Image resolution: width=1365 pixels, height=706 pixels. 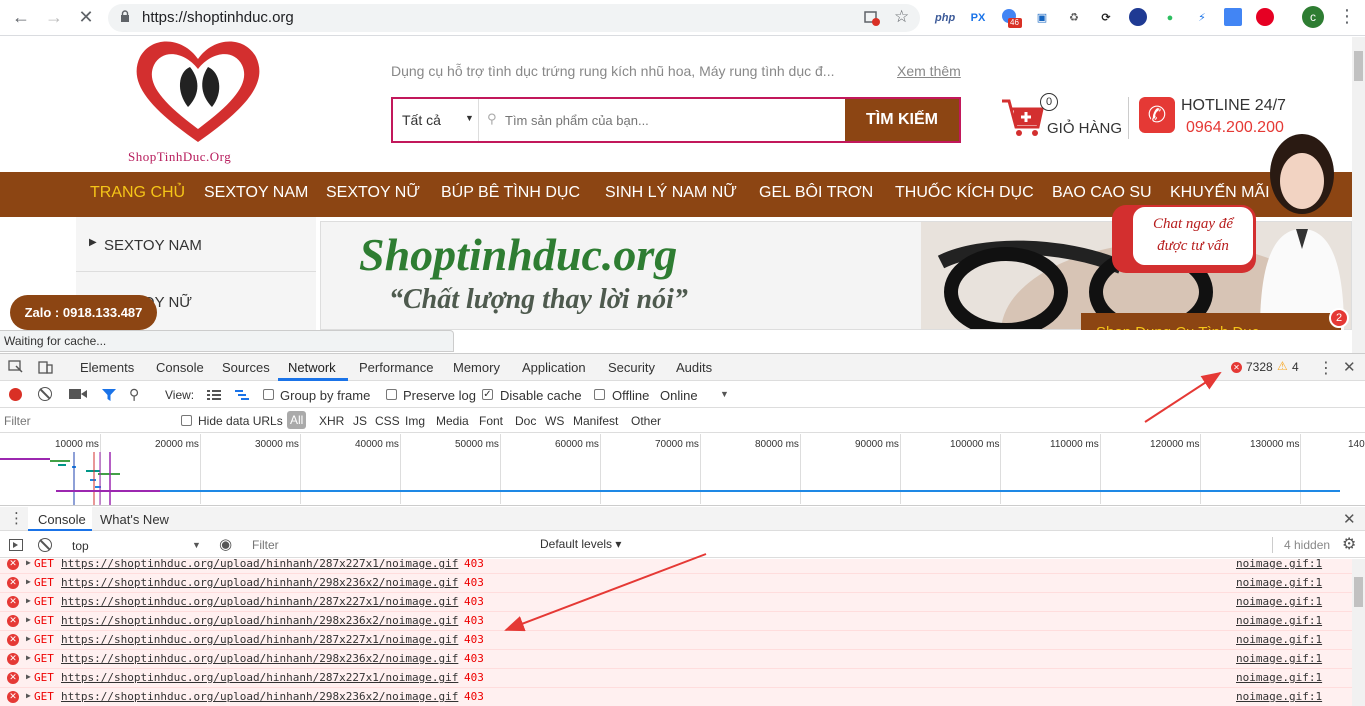 What do you see at coordinates (45, 394) in the screenshot?
I see `clear-icon` at bounding box center [45, 394].